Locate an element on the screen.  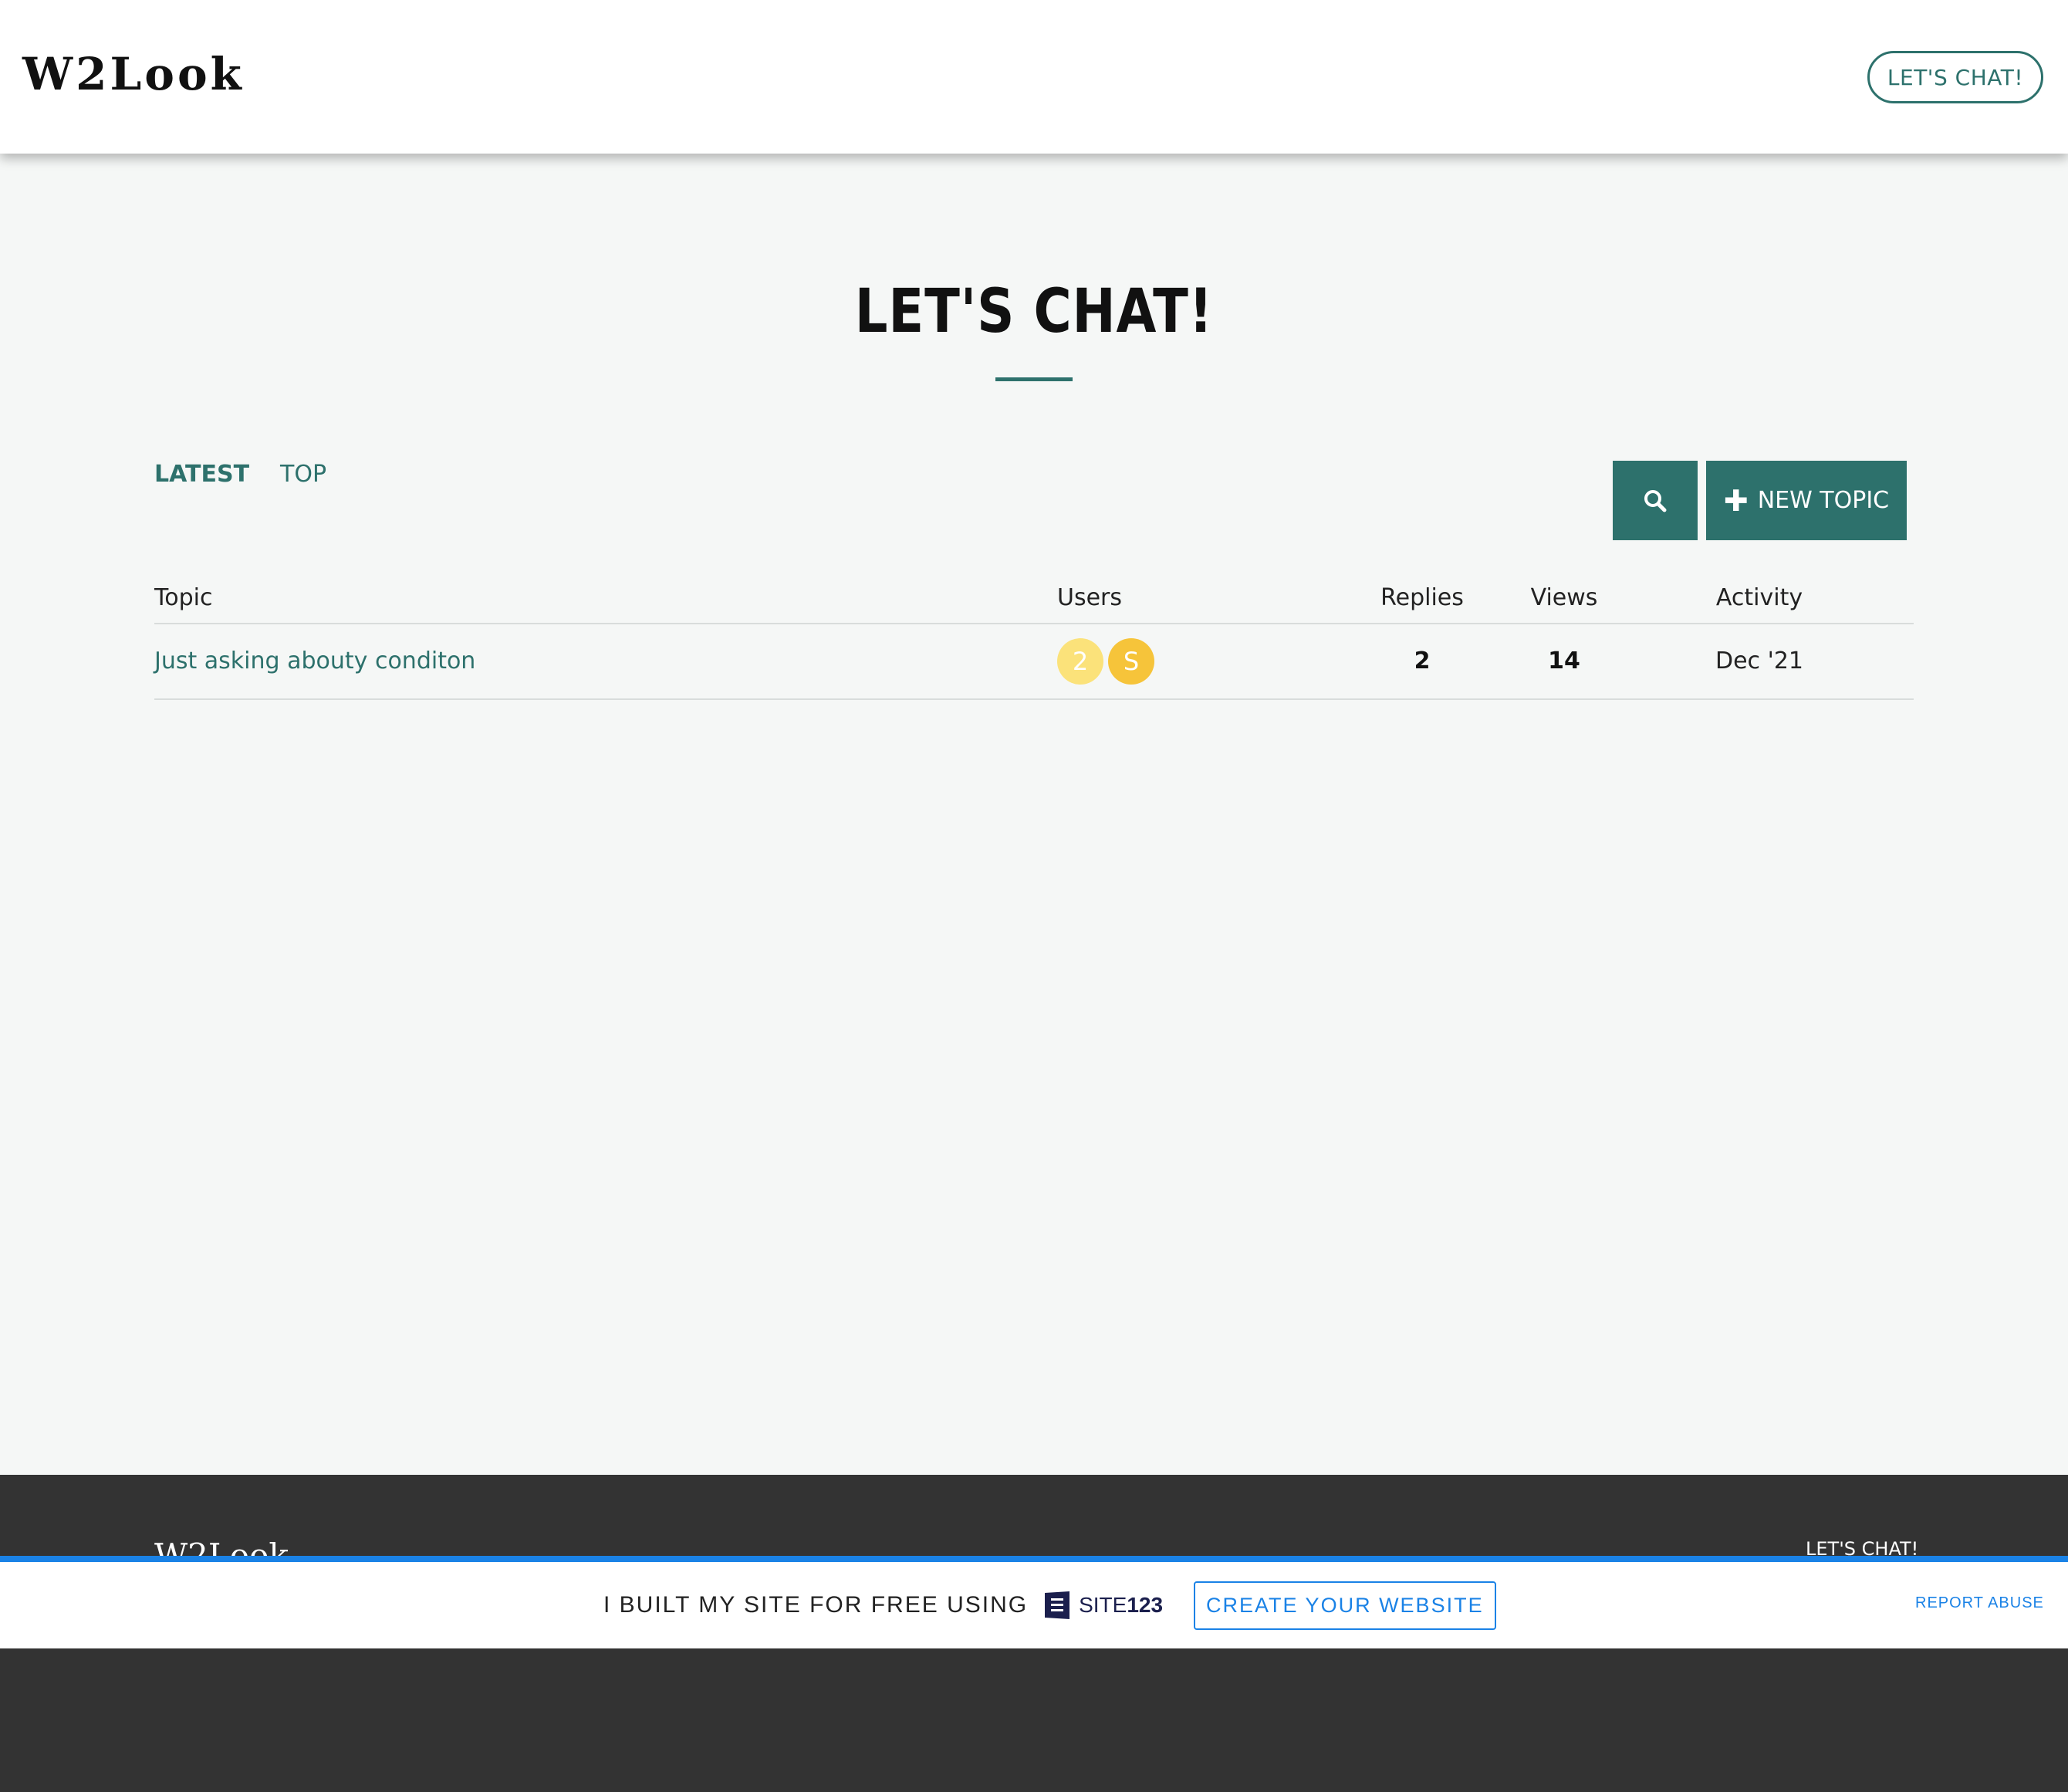
avatar: S is located at coordinates (1131, 661).